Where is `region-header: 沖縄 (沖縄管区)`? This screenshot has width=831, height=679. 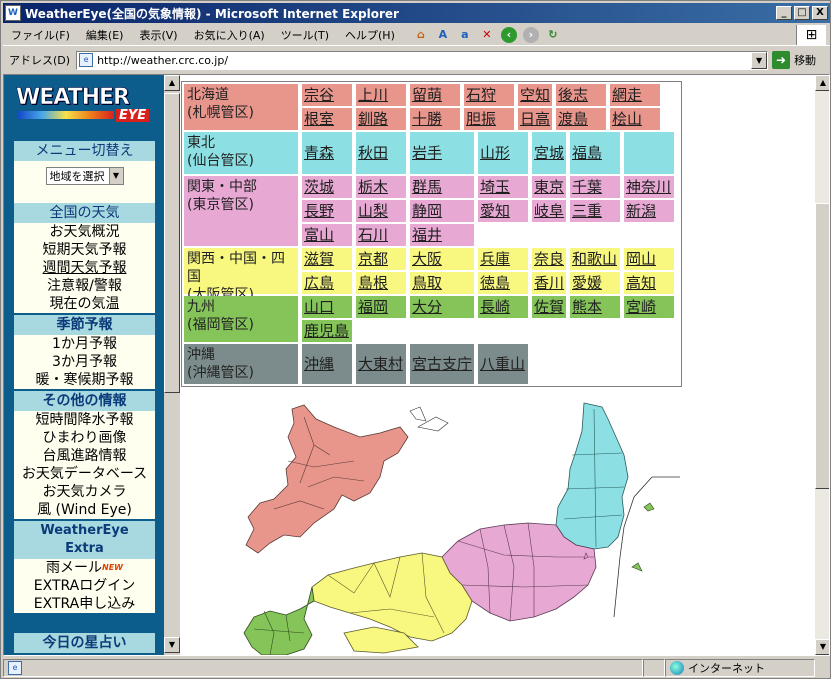
region-header: 沖縄 (沖縄管区) is located at coordinates (241, 364).